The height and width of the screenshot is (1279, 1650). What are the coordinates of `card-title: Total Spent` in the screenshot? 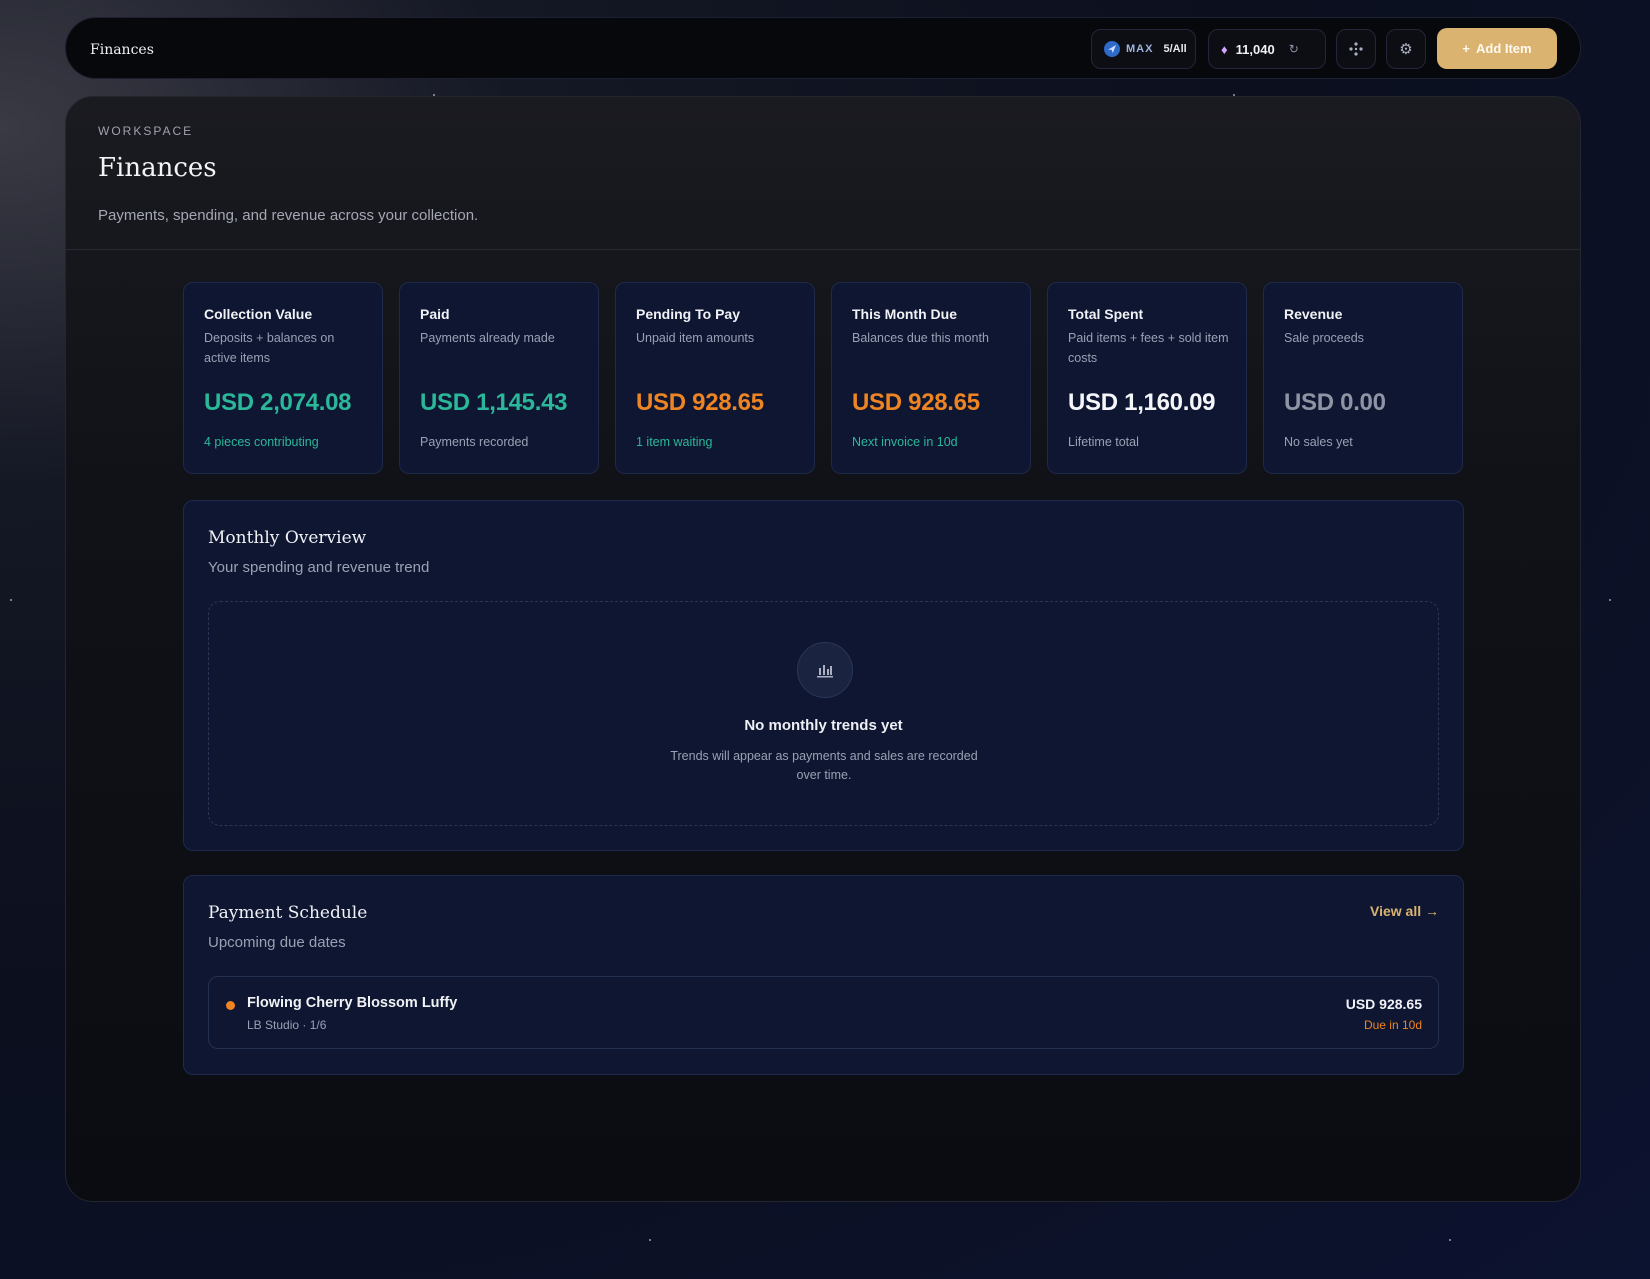 It's located at (1106, 314).